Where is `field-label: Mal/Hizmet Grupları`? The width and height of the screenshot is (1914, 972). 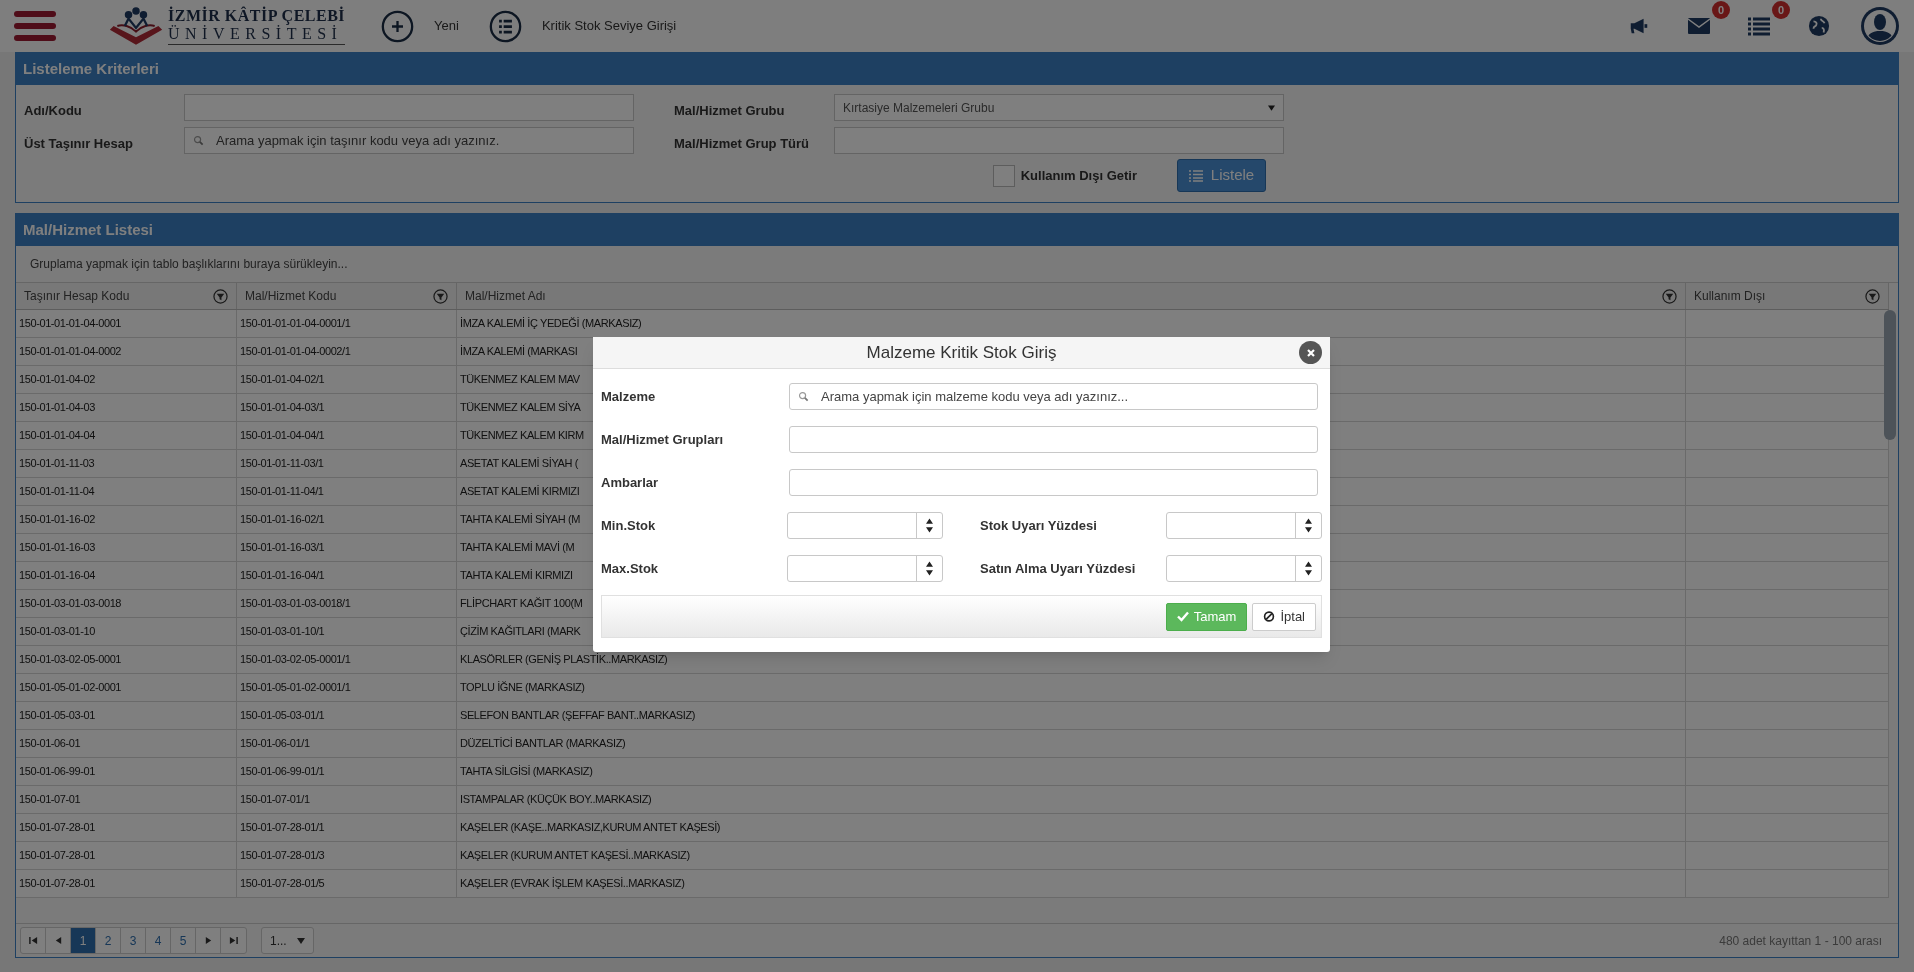
field-label: Mal/Hizmet Grupları is located at coordinates (663, 439).